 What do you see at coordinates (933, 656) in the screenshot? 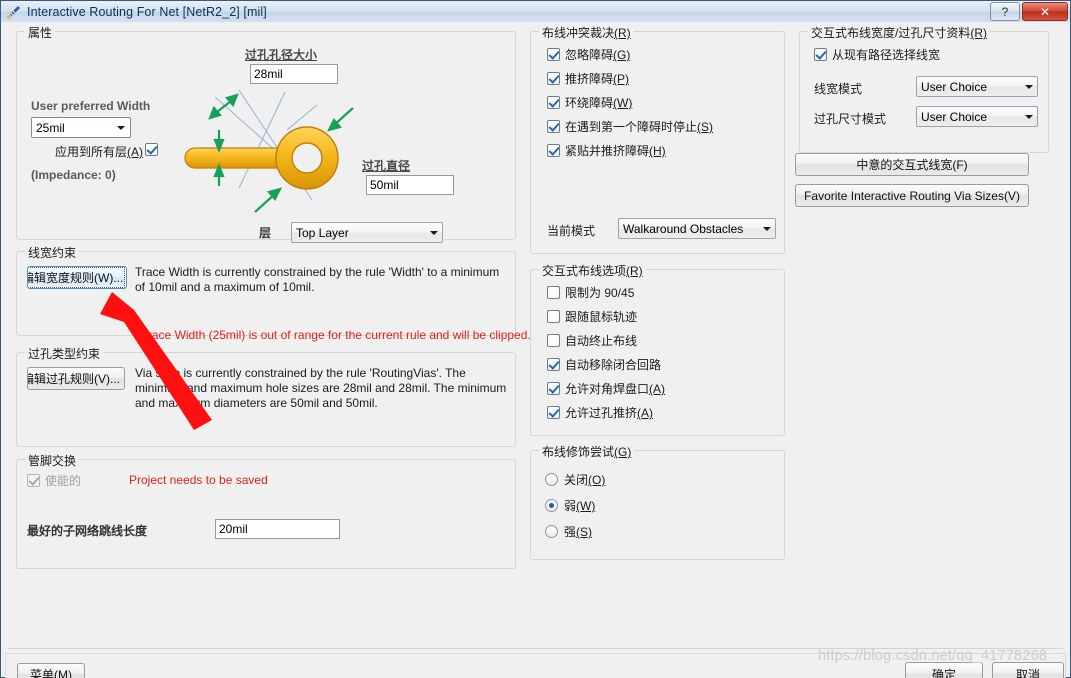
I see `watermark-text: https://blog.csdn.net/qq_41778268` at bounding box center [933, 656].